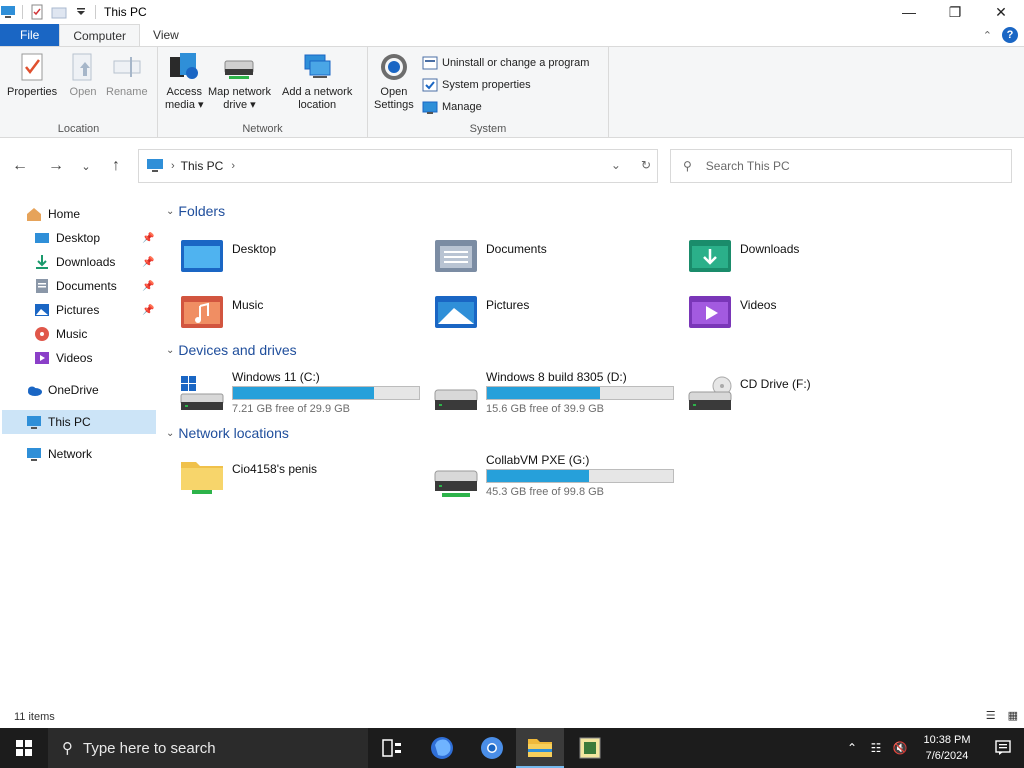 This screenshot has height=768, width=1024. I want to click on desktop-icon, so click(42, 238).